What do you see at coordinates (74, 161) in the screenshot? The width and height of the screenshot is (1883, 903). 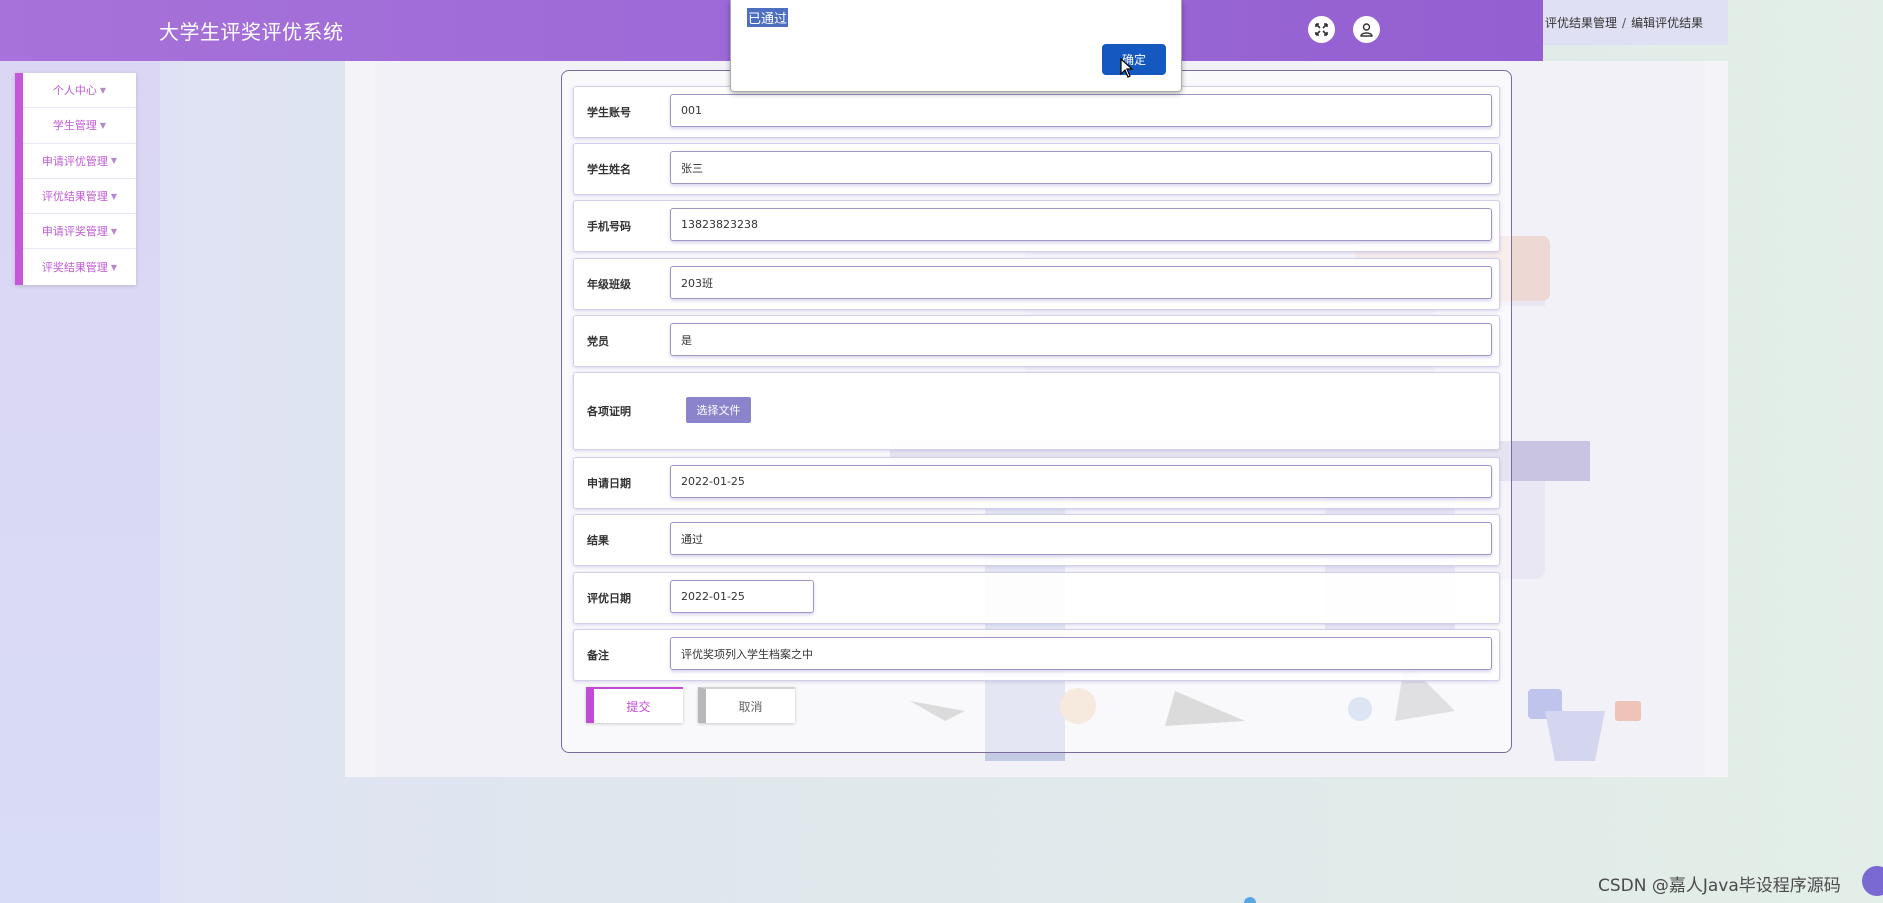 I see `sidebar-item-label: 申请评优管理` at bounding box center [74, 161].